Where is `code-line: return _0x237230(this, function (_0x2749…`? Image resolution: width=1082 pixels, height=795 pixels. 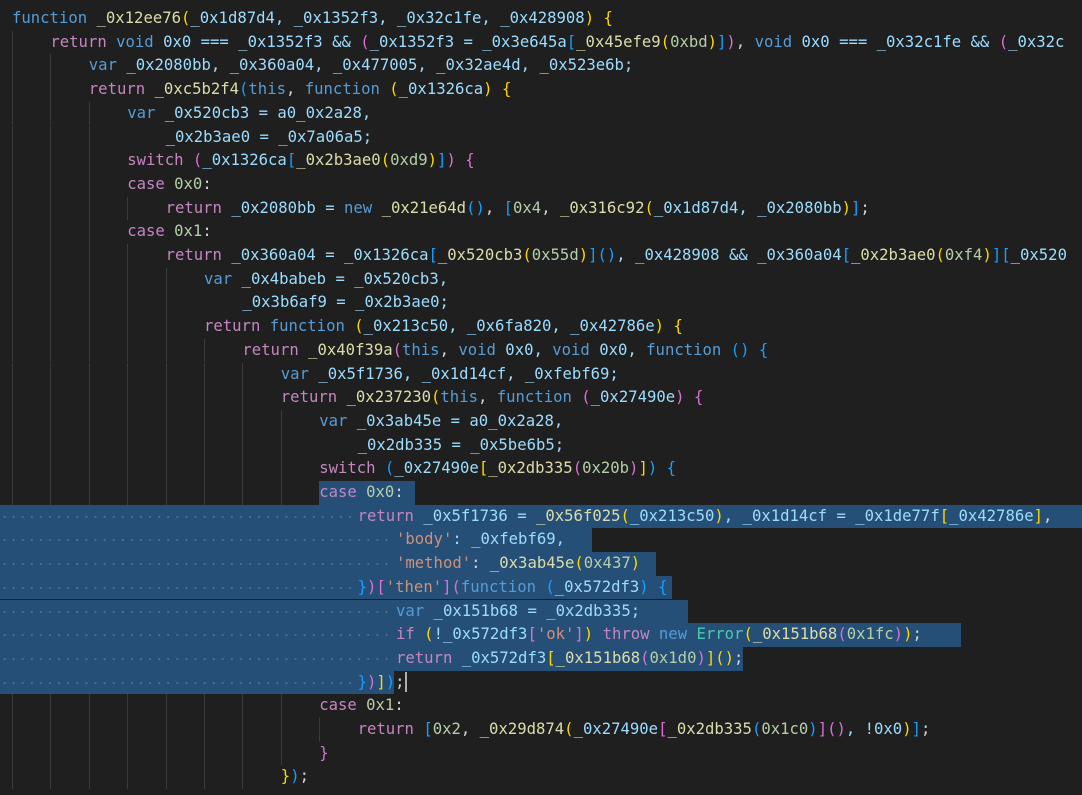 code-line: return _0x237230(this, function (_0x2749… is located at coordinates (541, 398).